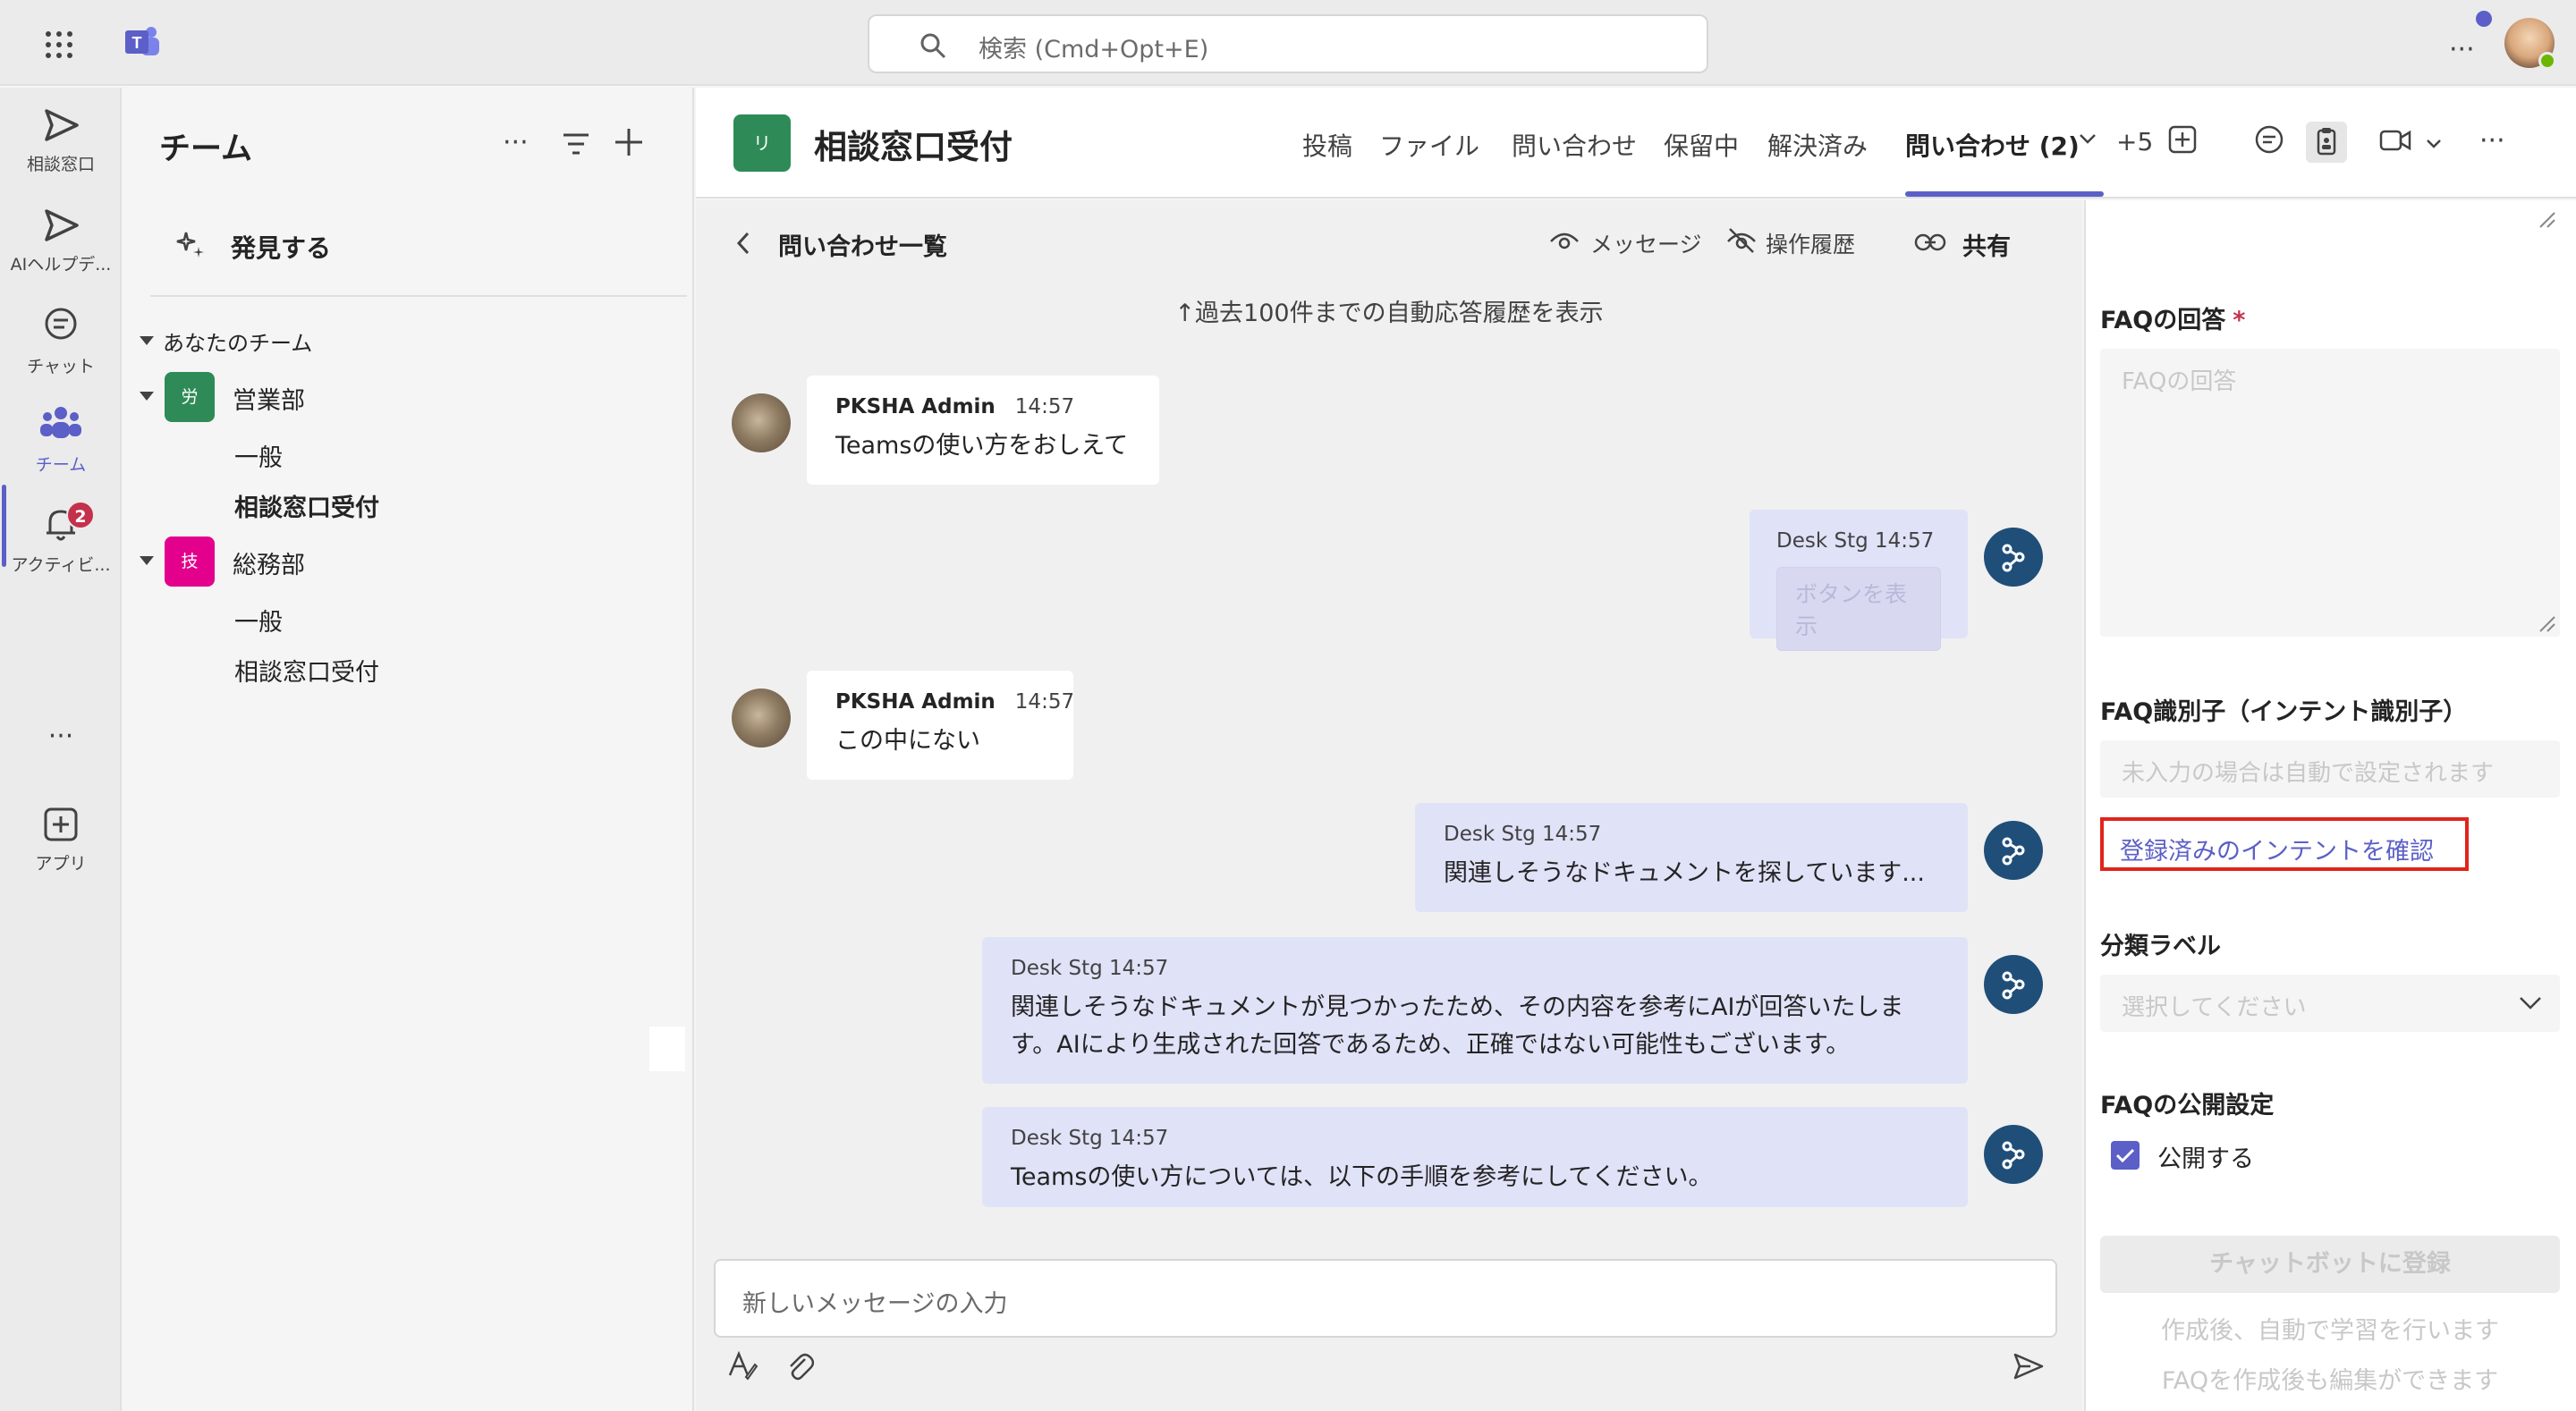 Image resolution: width=2576 pixels, height=1411 pixels. What do you see at coordinates (59, 44) in the screenshot?
I see `app-launcher-icon` at bounding box center [59, 44].